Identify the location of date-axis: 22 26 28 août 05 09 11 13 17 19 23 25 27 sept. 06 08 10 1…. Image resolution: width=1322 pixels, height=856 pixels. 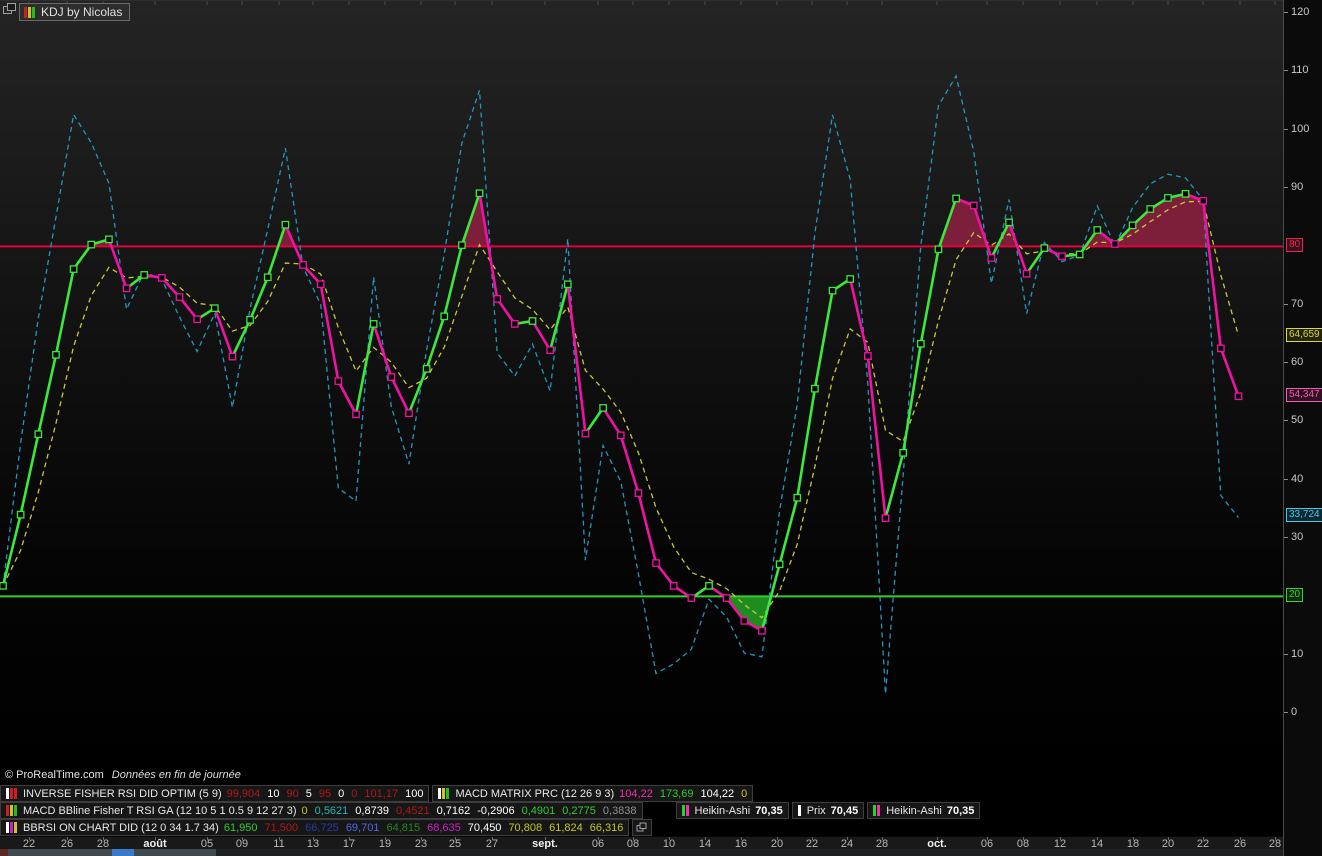
(641, 843).